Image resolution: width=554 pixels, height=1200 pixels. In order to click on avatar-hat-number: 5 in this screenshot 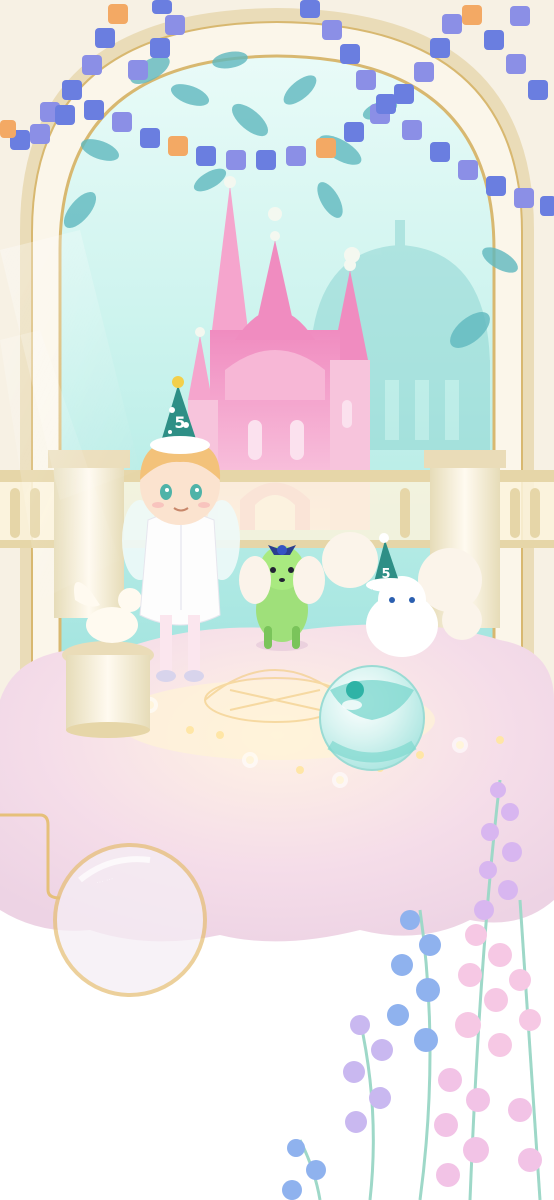, I will do `click(179, 422)`.